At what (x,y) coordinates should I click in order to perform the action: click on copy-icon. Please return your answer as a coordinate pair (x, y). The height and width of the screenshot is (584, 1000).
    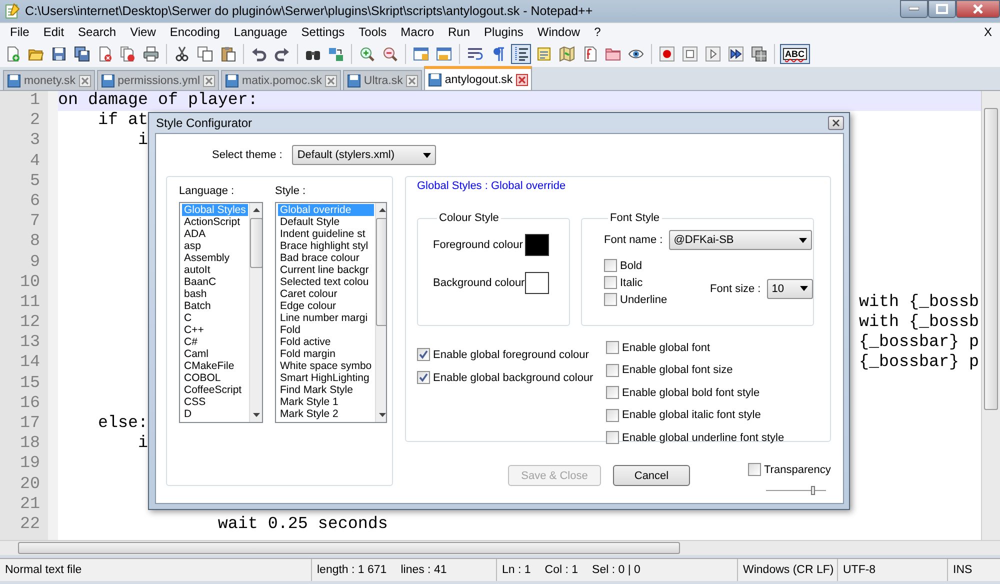
    Looking at the image, I should click on (205, 54).